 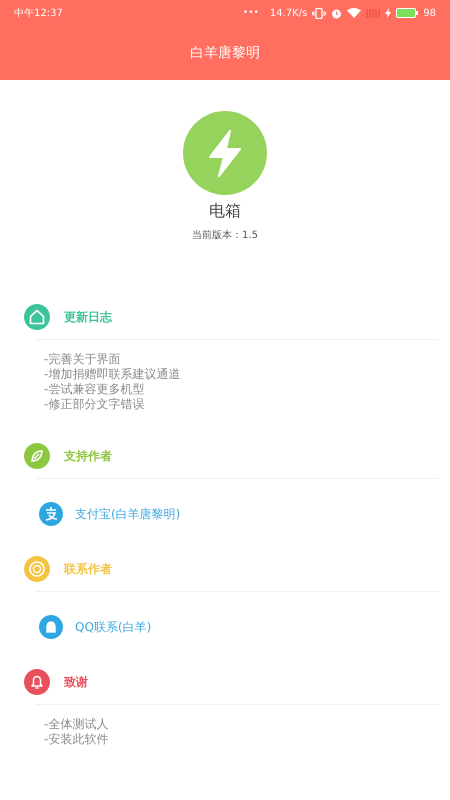 I want to click on charging-icon, so click(x=388, y=13).